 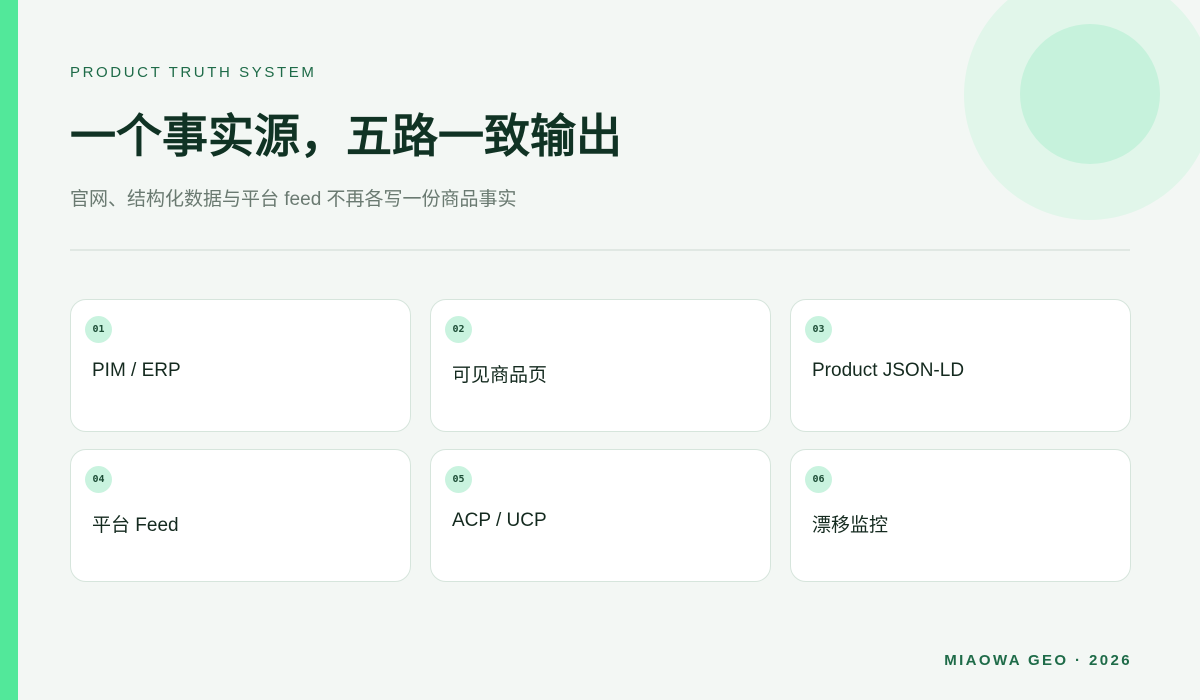 I want to click on card-number-badge: 05, so click(x=458, y=479).